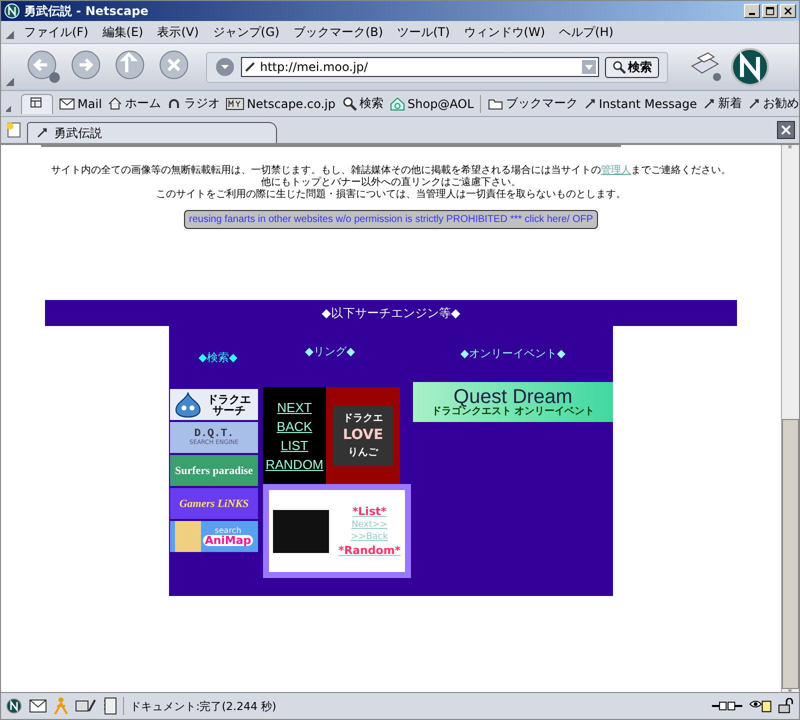 The width and height of the screenshot is (800, 720). Describe the element at coordinates (214, 503) in the screenshot. I see `site-banner: Gamers LiNKS` at that location.